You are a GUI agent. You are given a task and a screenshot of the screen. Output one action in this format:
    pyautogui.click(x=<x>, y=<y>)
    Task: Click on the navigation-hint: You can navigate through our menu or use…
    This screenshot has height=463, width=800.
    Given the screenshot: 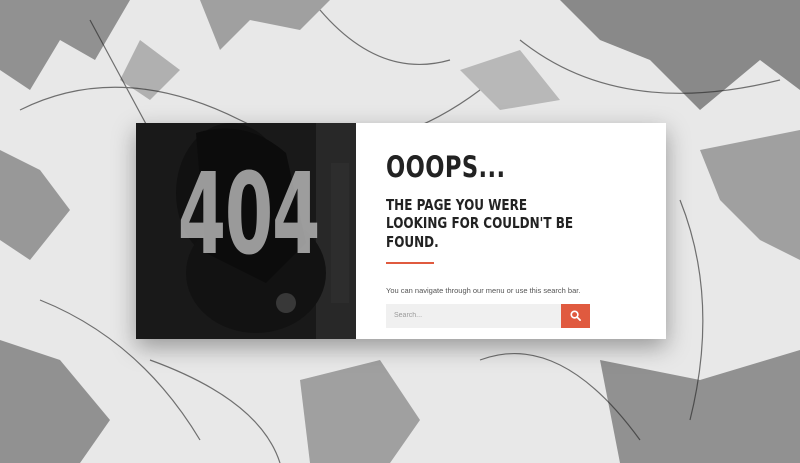 What is the action you would take?
    pyautogui.click(x=483, y=290)
    